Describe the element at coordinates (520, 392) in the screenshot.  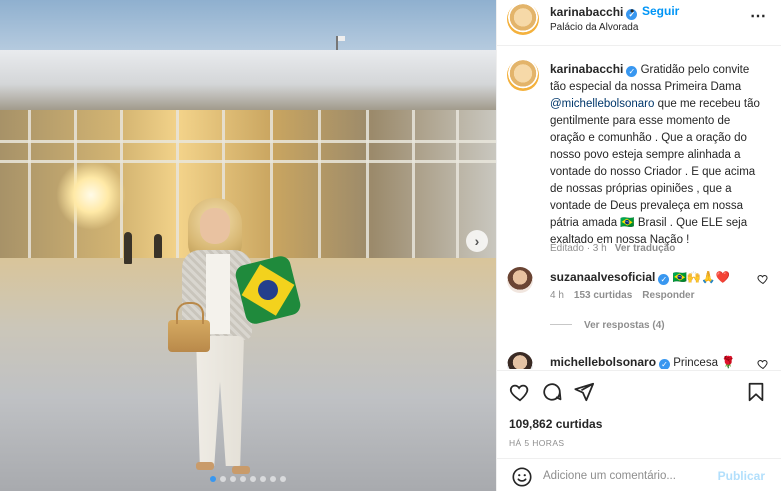
I see `like-heart-icon` at that location.